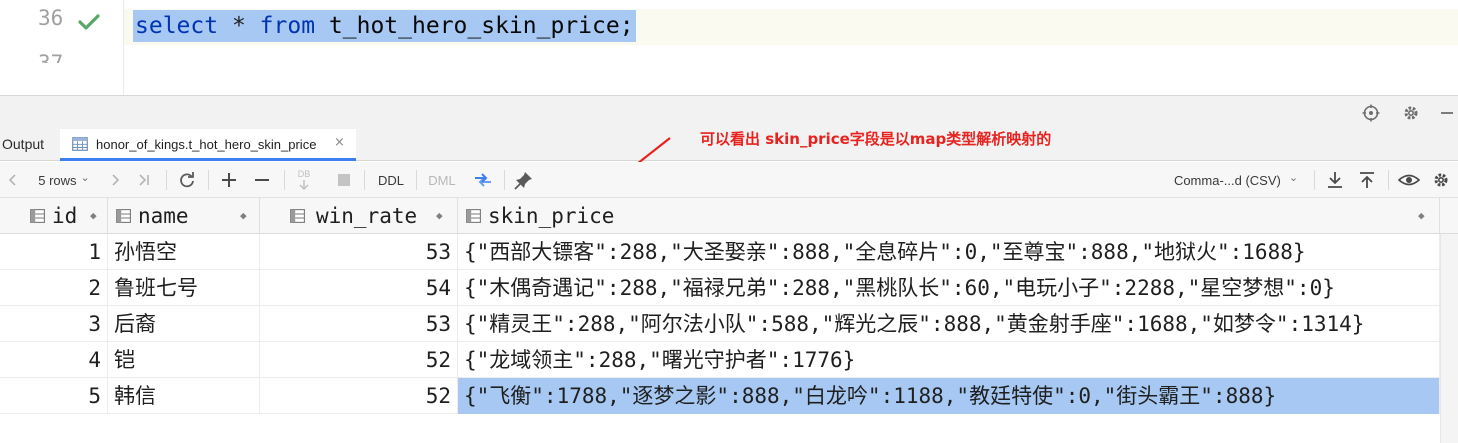  What do you see at coordinates (949, 360) in the screenshot?
I see `cell-skin-price: {"龙域领主":288,"曙光守护者":1776}` at bounding box center [949, 360].